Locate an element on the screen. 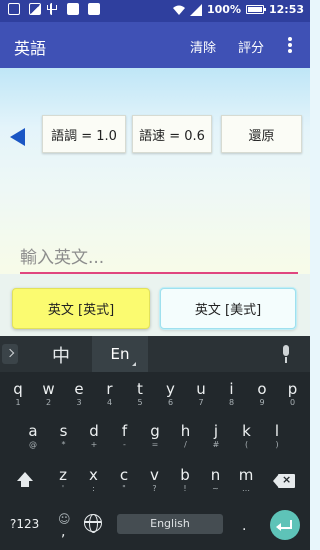  key-z: z ' is located at coordinates (63, 480).